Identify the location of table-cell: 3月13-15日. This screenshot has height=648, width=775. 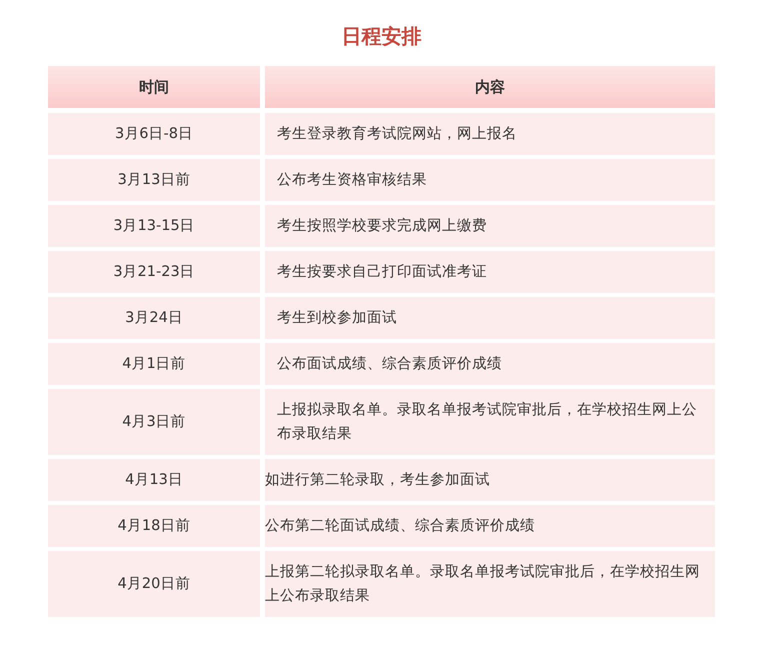
(154, 226).